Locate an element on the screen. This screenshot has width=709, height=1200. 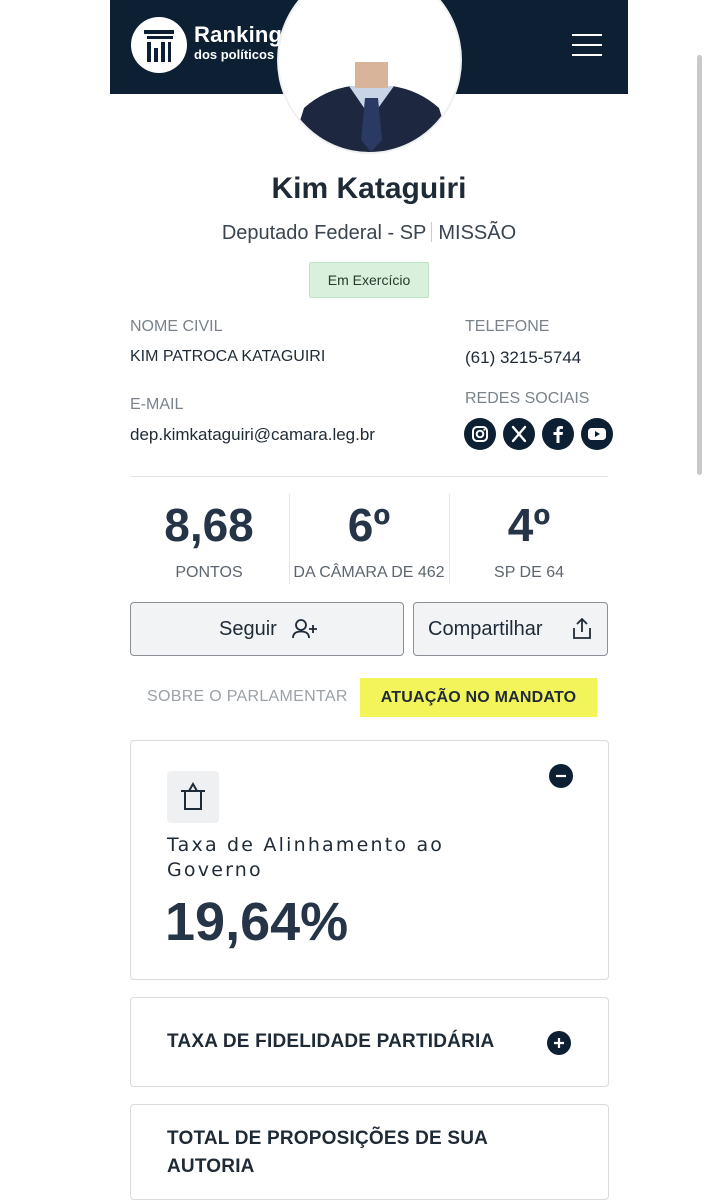
phone-label: TELEFONE is located at coordinates (507, 326).